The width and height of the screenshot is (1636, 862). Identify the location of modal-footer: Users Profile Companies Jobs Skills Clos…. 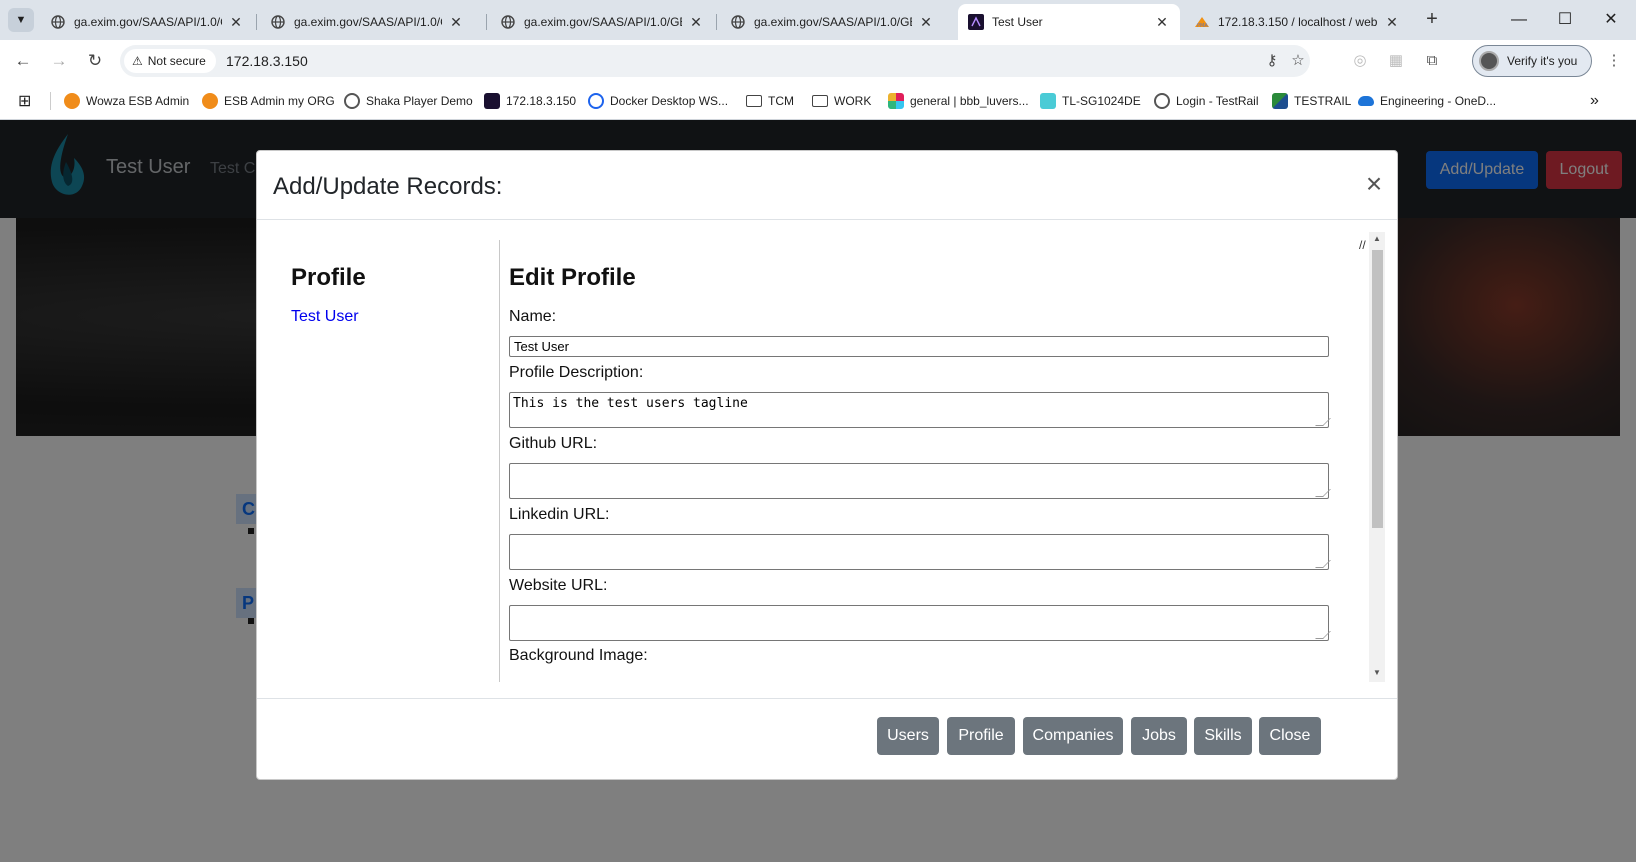
(827, 739).